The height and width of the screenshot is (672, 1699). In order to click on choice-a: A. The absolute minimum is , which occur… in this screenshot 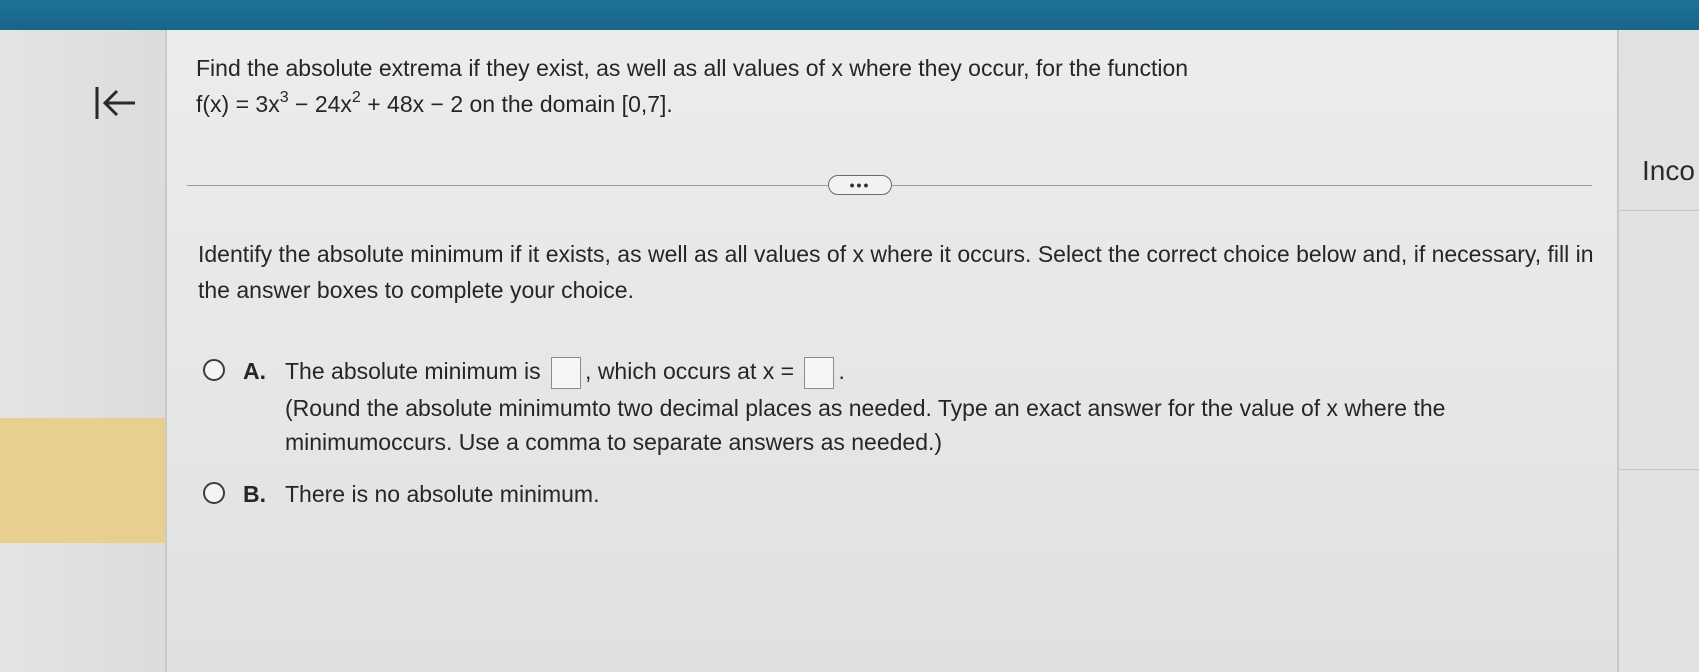, I will do `click(859, 407)`.